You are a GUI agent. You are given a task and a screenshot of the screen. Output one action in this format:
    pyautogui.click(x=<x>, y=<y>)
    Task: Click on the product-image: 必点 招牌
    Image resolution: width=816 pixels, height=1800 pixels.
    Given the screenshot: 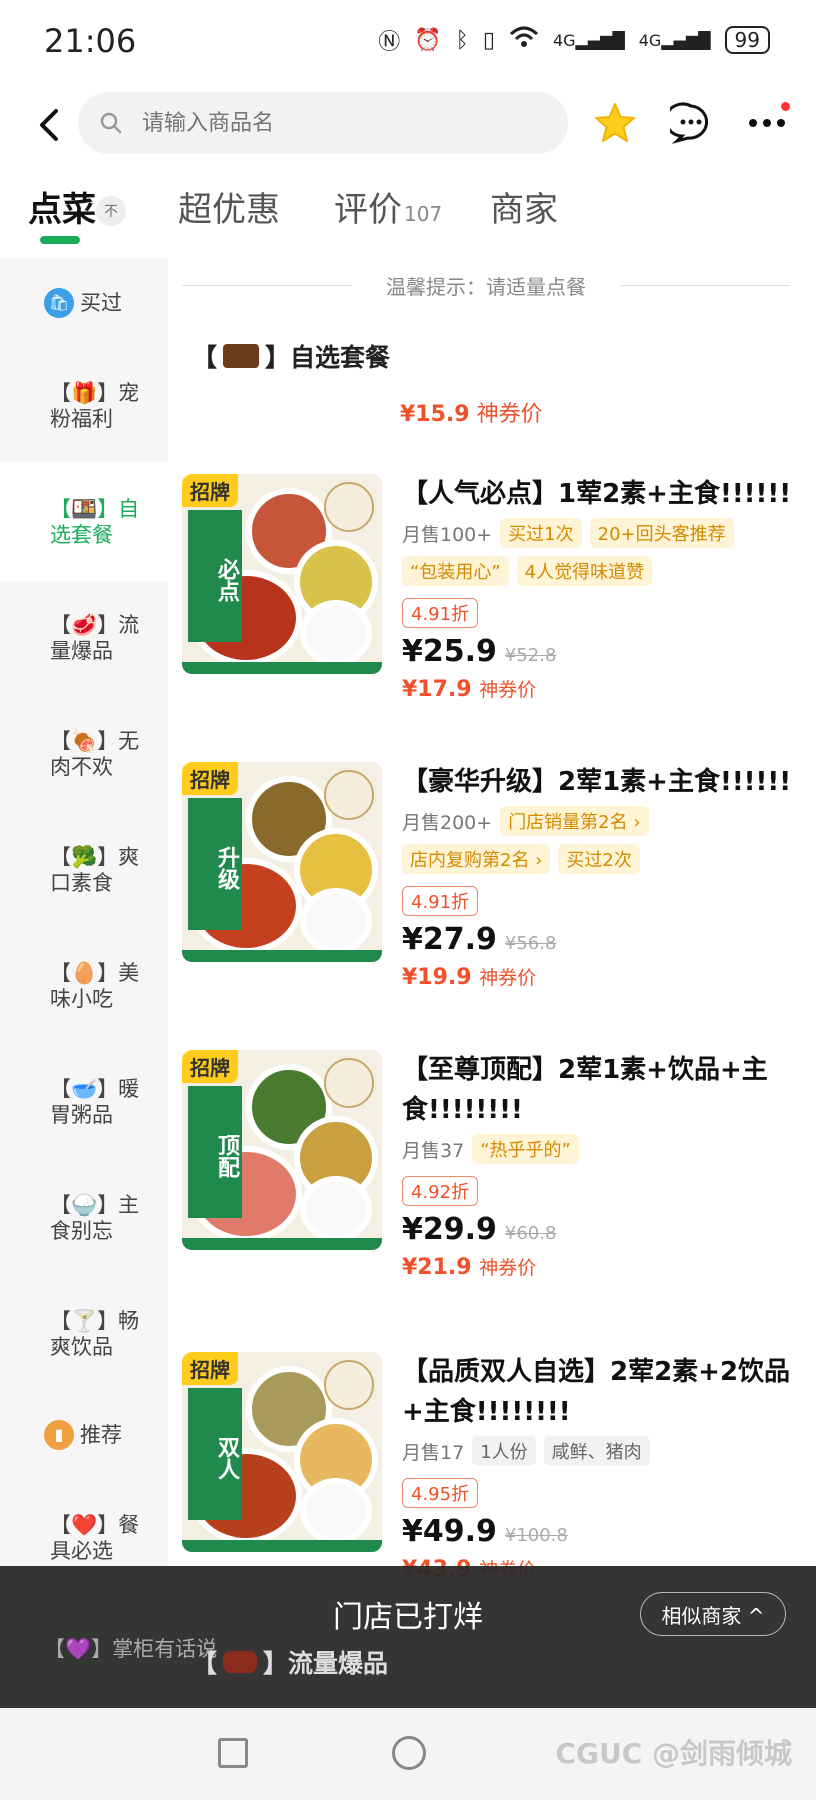 What is the action you would take?
    pyautogui.click(x=282, y=574)
    